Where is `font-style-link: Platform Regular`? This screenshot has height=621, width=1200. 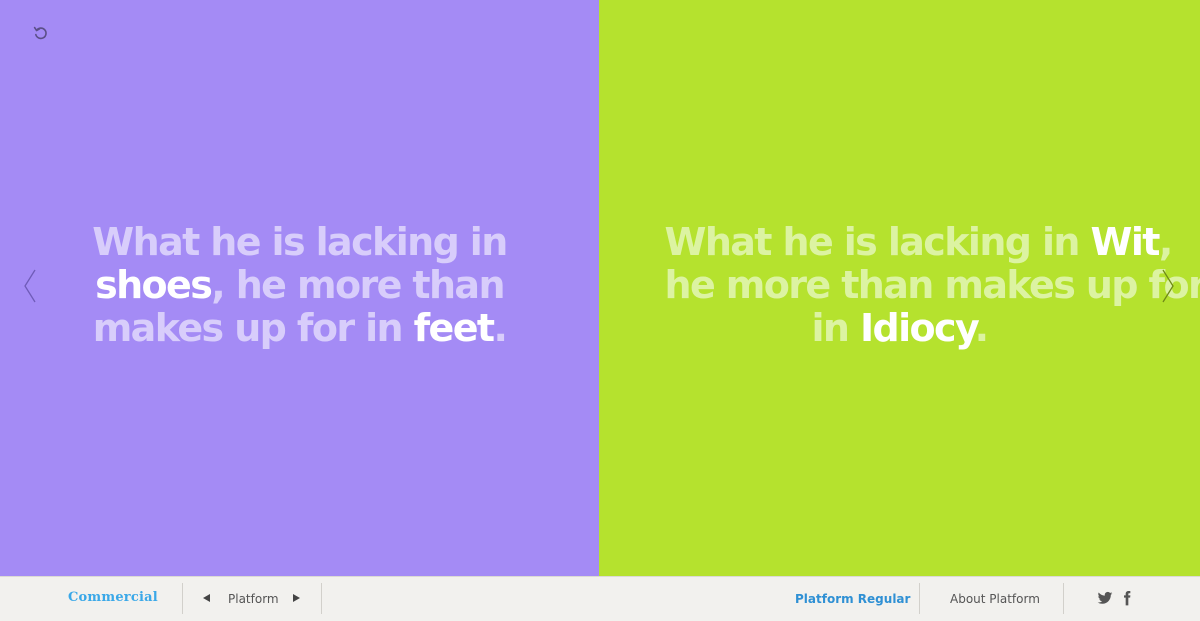 font-style-link: Platform Regular is located at coordinates (852, 599).